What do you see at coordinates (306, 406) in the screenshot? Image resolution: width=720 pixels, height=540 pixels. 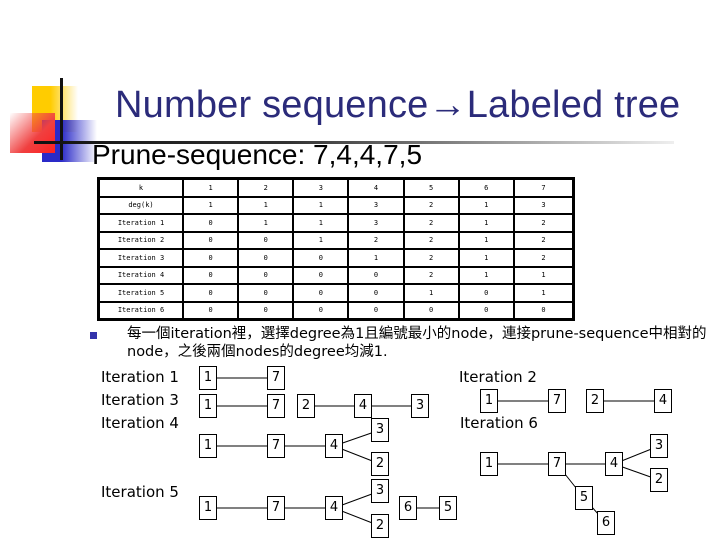 I see `node-it3-2: 2` at bounding box center [306, 406].